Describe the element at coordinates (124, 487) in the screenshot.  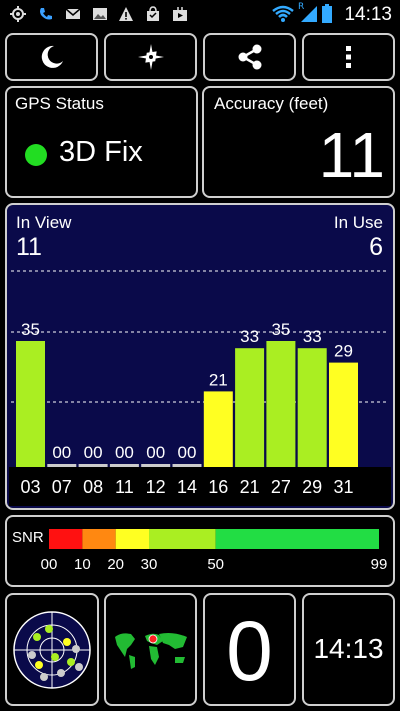
I see `satellite-id-label: 11` at that location.